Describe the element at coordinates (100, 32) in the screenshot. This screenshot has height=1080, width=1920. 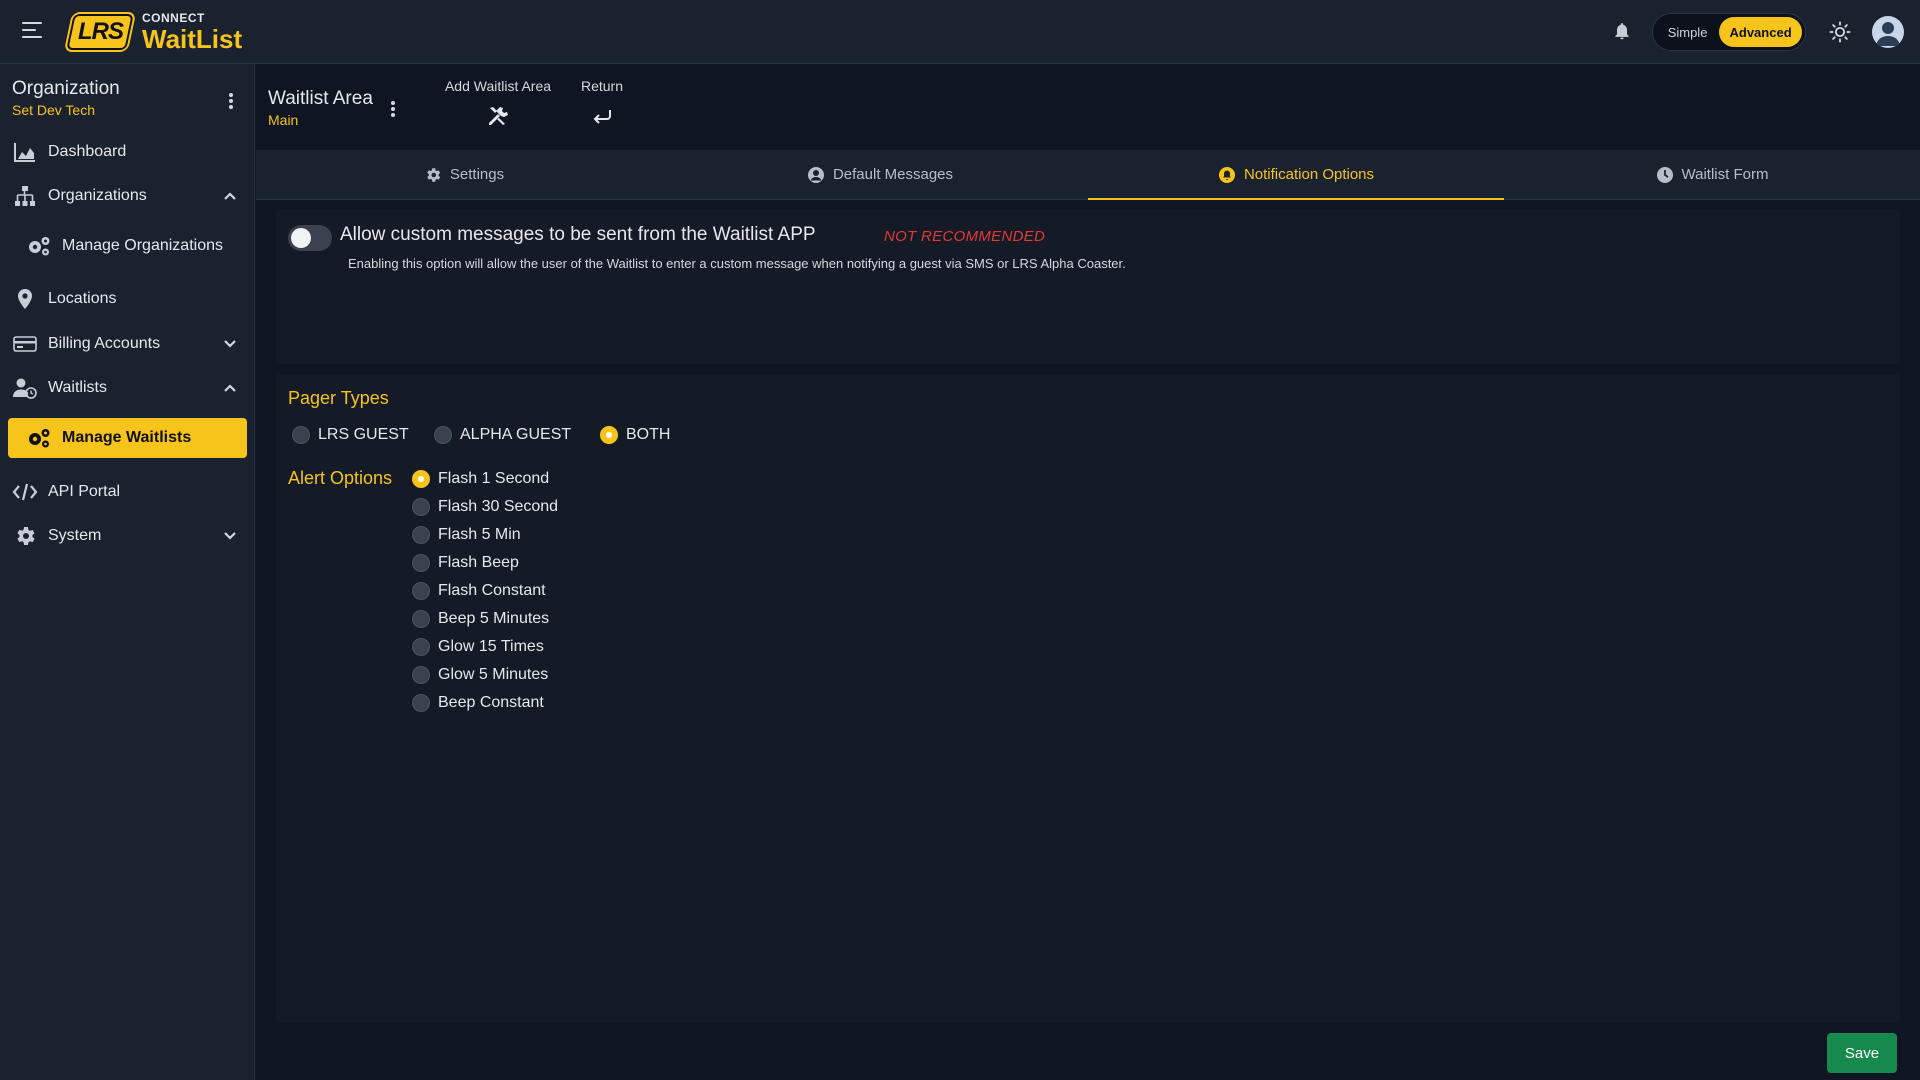
I see `lrs-logo-mark: LRS` at that location.